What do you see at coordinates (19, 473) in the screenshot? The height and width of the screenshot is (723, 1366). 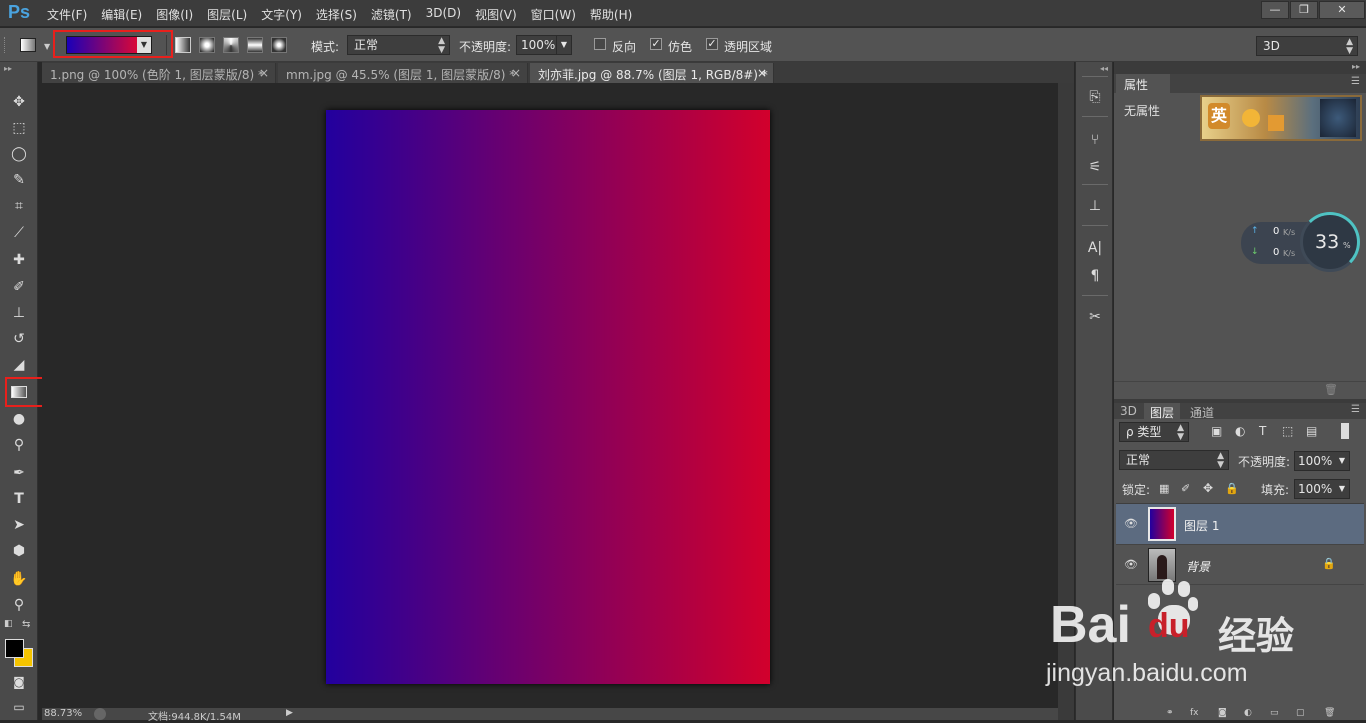 I see `pen-tool-icon: ✒` at bounding box center [19, 473].